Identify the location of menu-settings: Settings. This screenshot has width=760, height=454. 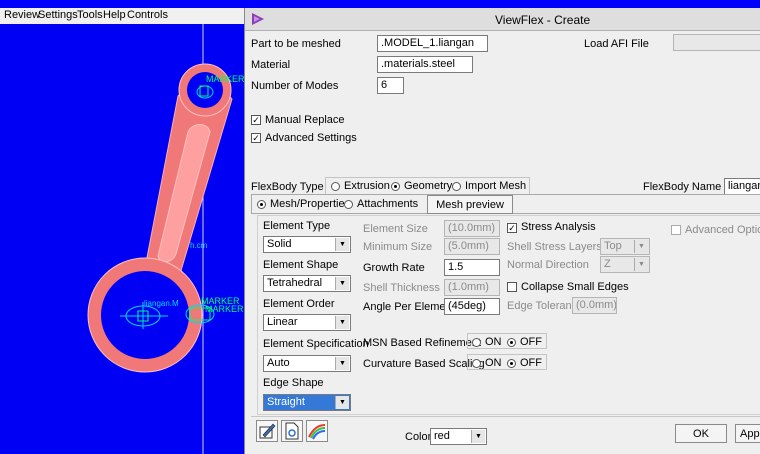
(58, 15).